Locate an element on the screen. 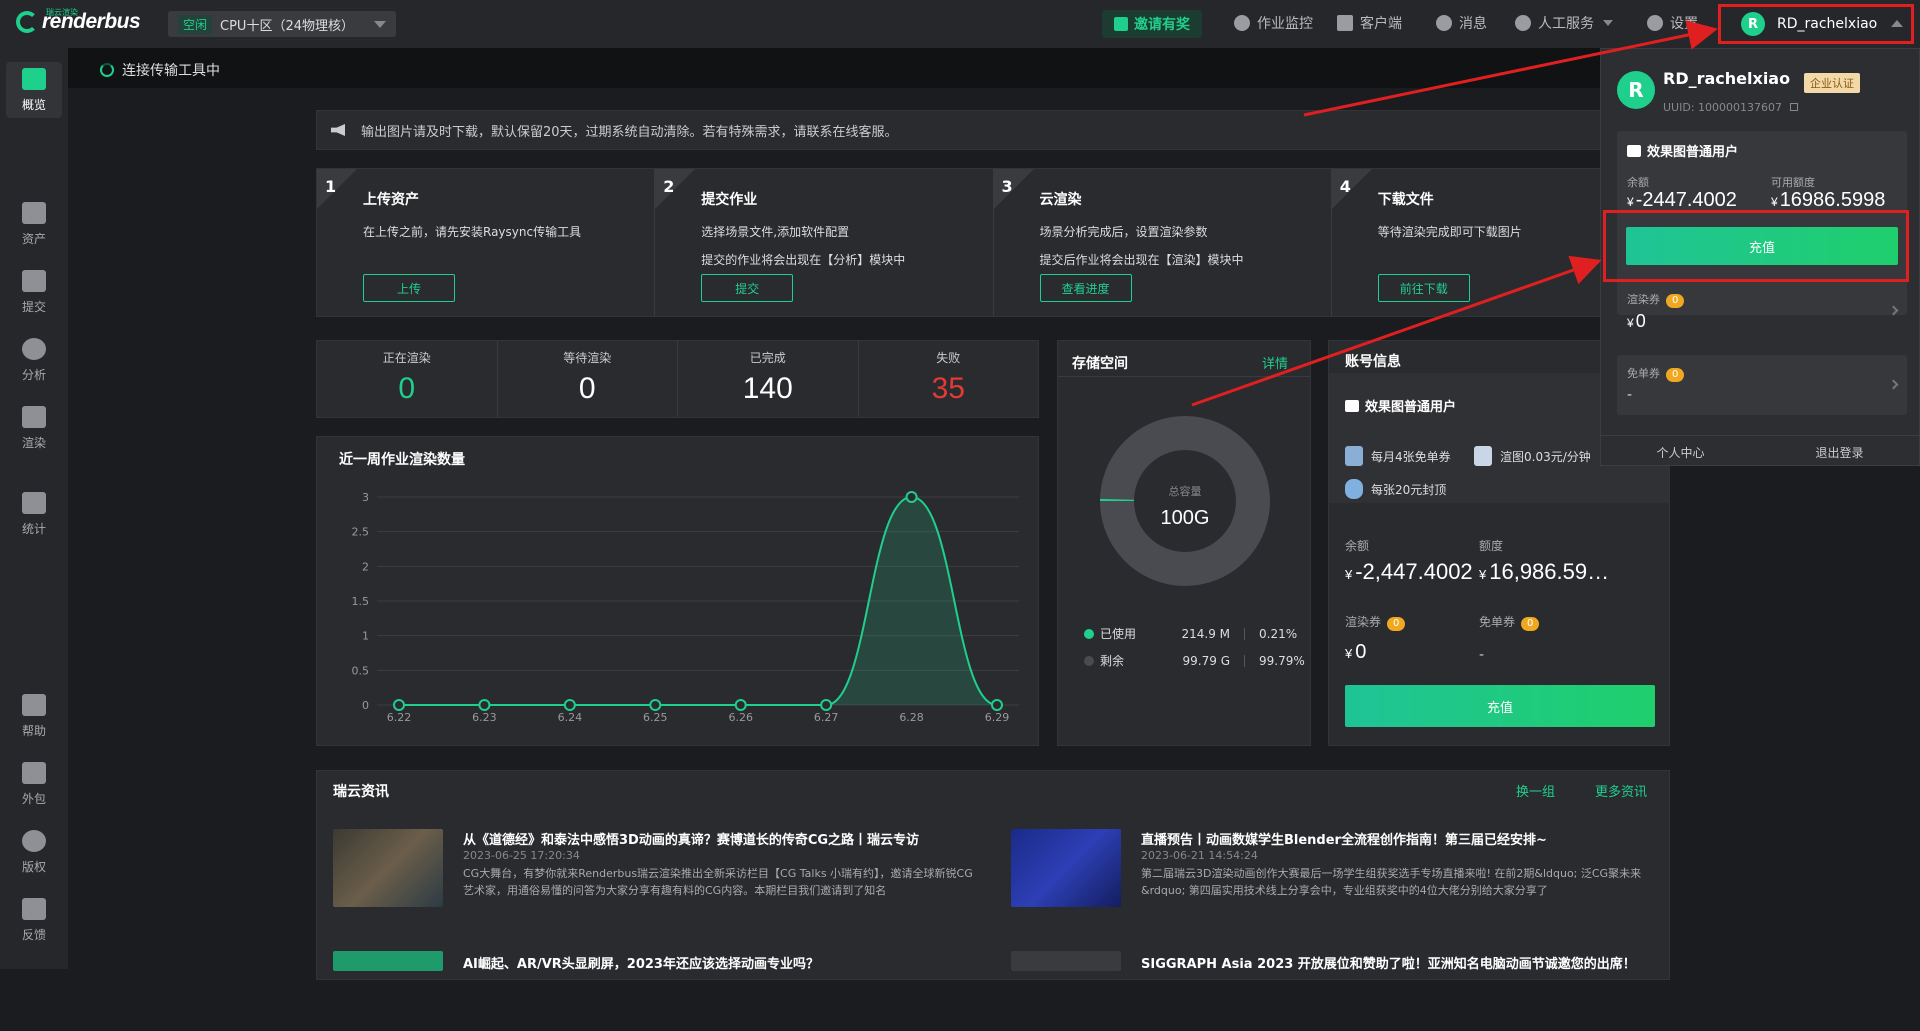 This screenshot has height=1031, width=1920. invite-button: 邀请有奖 is located at coordinates (1152, 24).